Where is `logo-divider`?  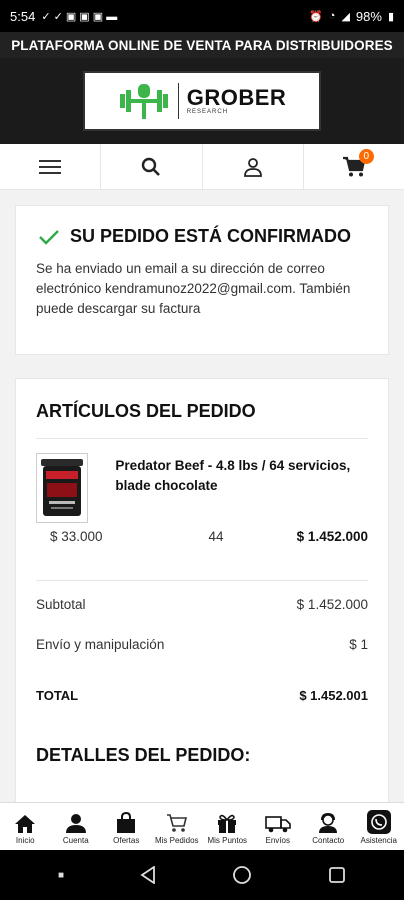
logo-divider is located at coordinates (178, 101).